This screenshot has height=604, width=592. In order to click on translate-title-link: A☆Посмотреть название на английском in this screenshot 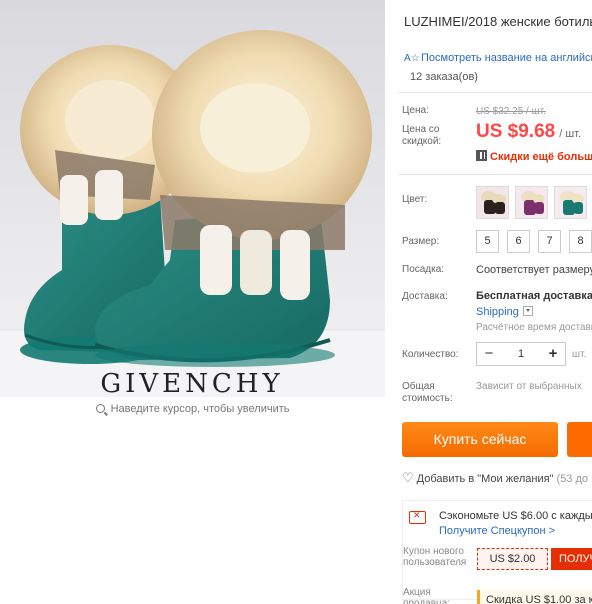, I will do `click(498, 58)`.